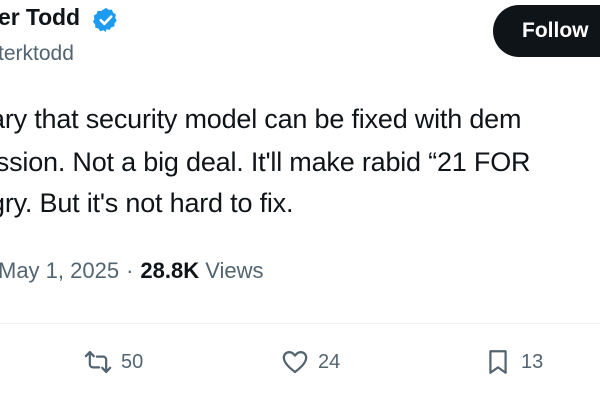 This screenshot has width=600, height=400. What do you see at coordinates (59, 270) in the screenshot?
I see `tweet-date: May 1, 2025` at bounding box center [59, 270].